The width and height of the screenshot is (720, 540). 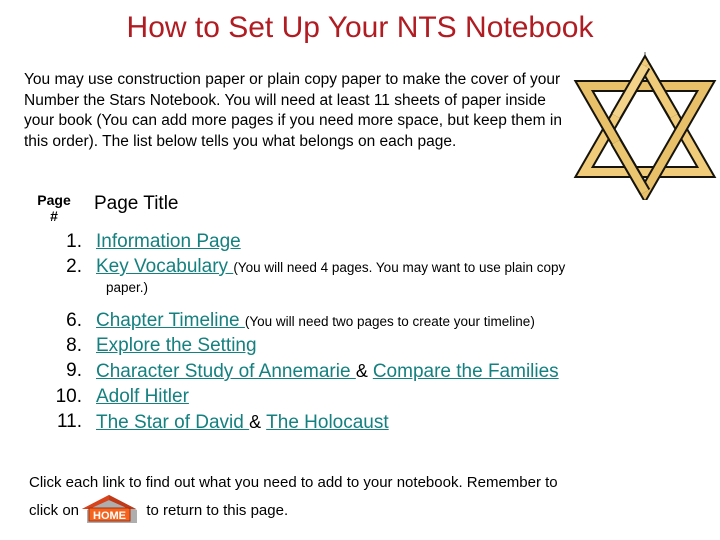 What do you see at coordinates (364, 346) in the screenshot?
I see `table-row: 8. Explore the Setting` at bounding box center [364, 346].